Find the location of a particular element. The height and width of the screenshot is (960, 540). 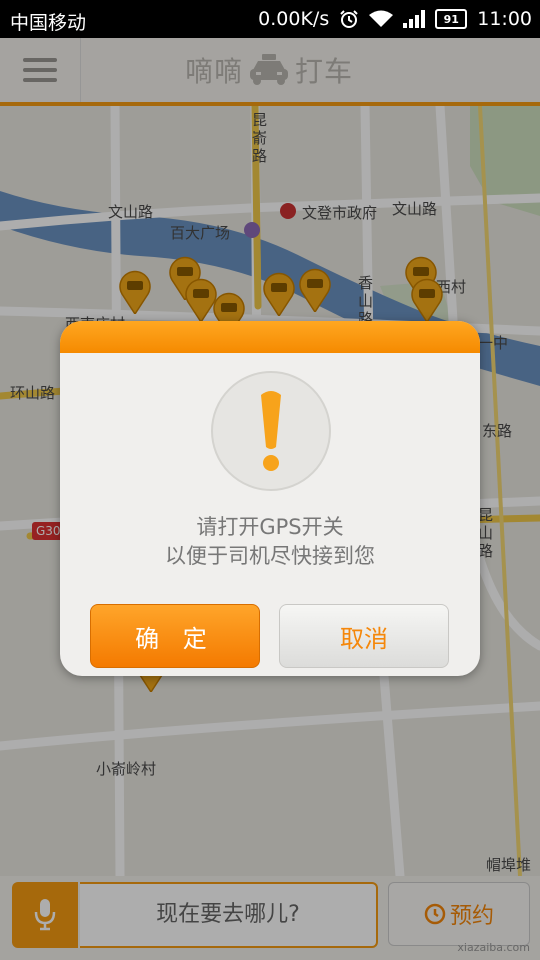

signal-icon is located at coordinates (414, 19).